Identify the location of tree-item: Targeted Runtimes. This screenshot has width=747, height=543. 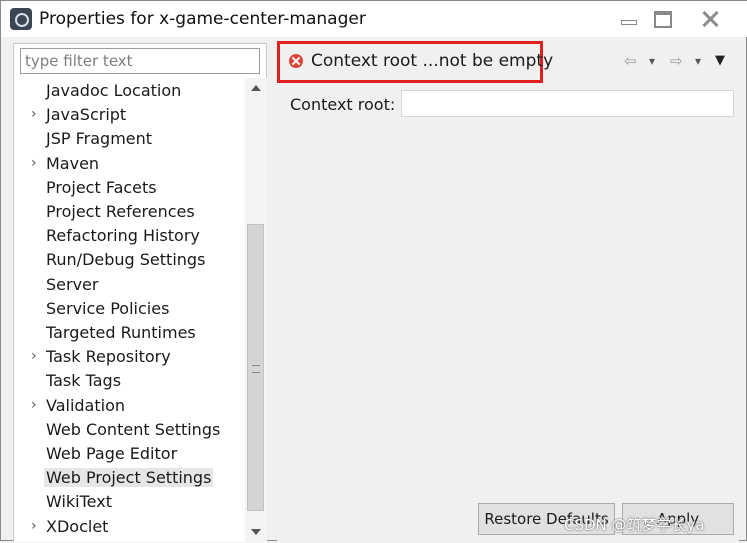
(128, 333).